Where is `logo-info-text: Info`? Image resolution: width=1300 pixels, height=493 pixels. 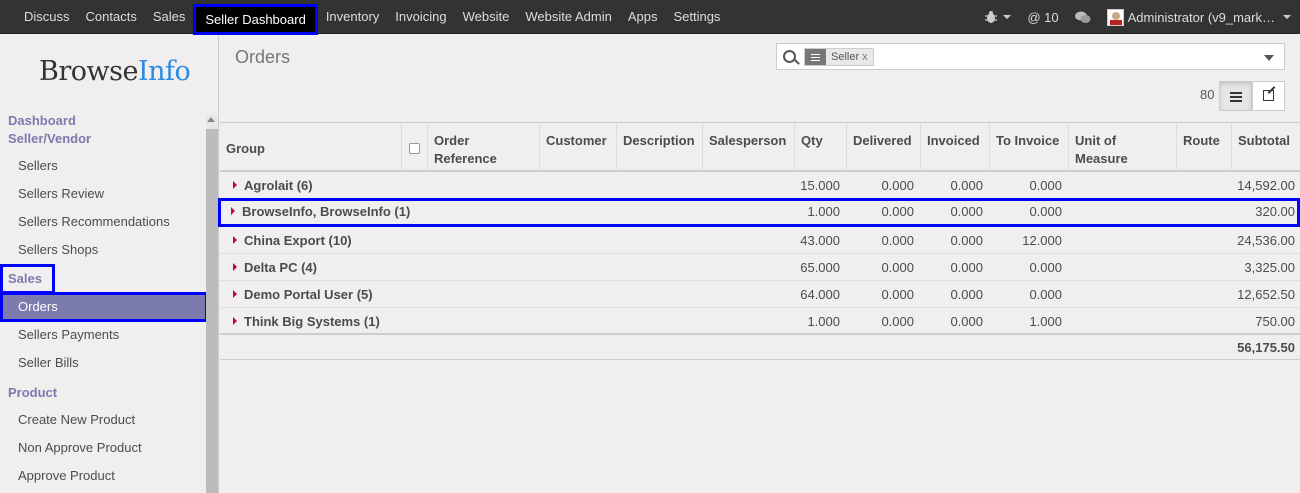
logo-info-text: Info is located at coordinates (164, 71).